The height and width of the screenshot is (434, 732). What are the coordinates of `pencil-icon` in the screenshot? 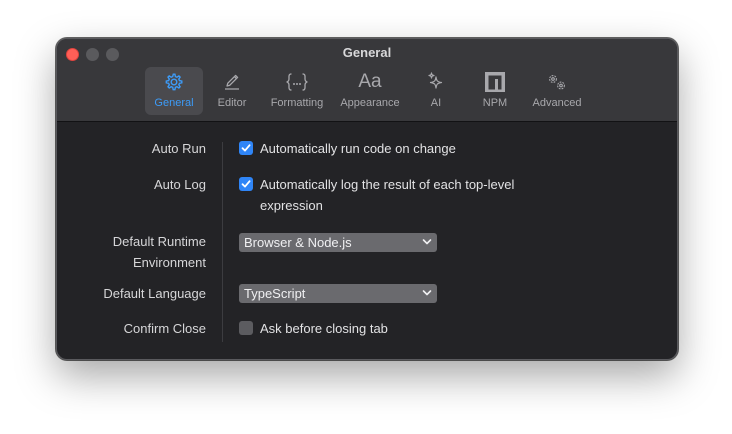 It's located at (232, 82).